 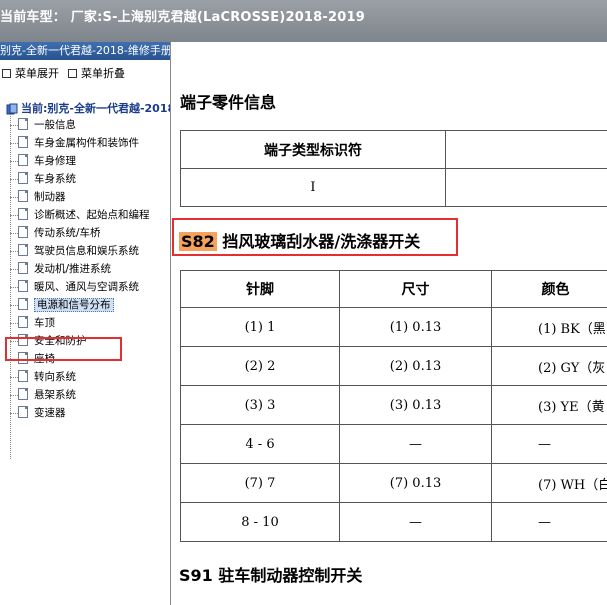 What do you see at coordinates (303, 21) in the screenshot?
I see `title-bar: 当前车型： 厂家:S-上海别克君越(LaCROSSE)2018-2019` at bounding box center [303, 21].